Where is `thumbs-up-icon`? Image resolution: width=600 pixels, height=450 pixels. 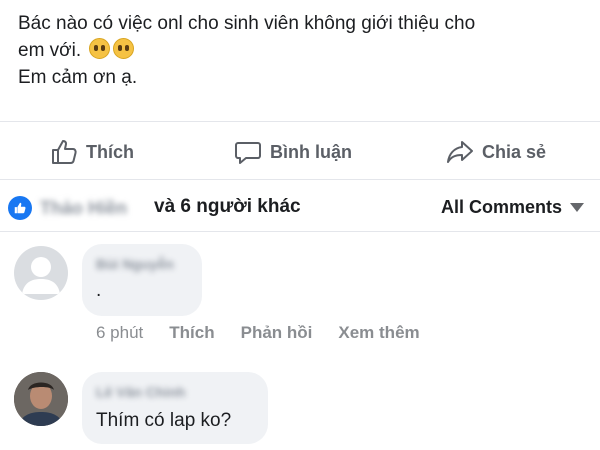 thumbs-up-icon is located at coordinates (64, 152).